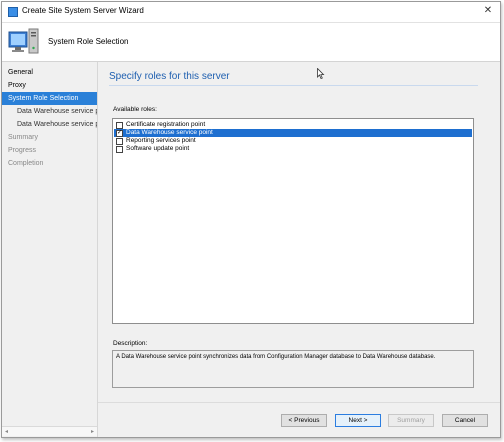  What do you see at coordinates (49, 111) in the screenshot?
I see `nav-step-data-warehouse-1: Data Warehouse service p` at bounding box center [49, 111].